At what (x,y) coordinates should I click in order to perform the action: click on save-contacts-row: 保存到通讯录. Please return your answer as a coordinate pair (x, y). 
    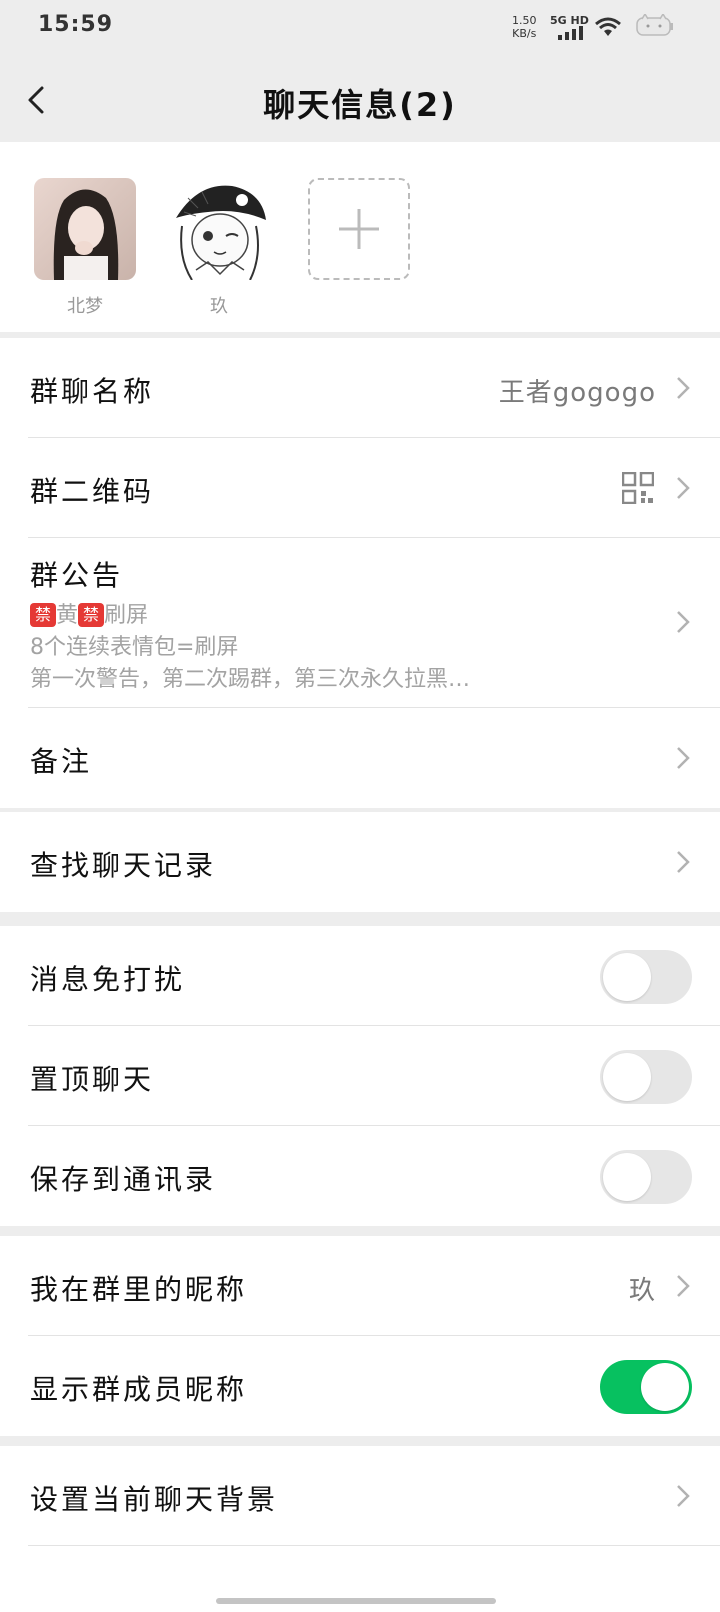
    Looking at the image, I should click on (360, 1176).